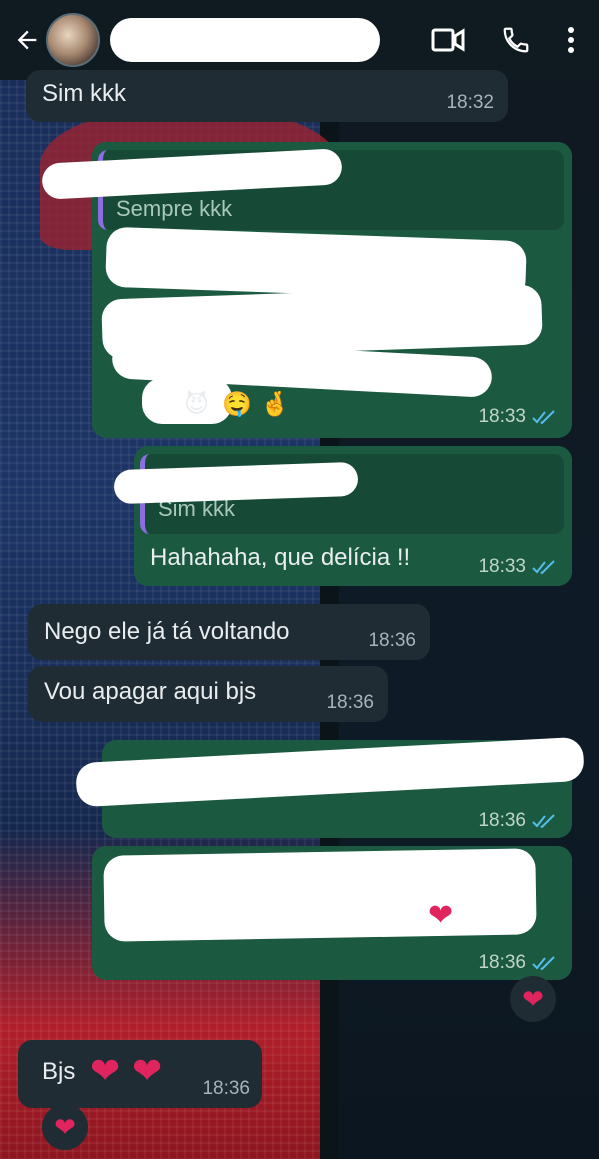 Image resolution: width=599 pixels, height=1159 pixels. I want to click on message-incoming: Nego ele já tá voltando 18:36, so click(229, 632).